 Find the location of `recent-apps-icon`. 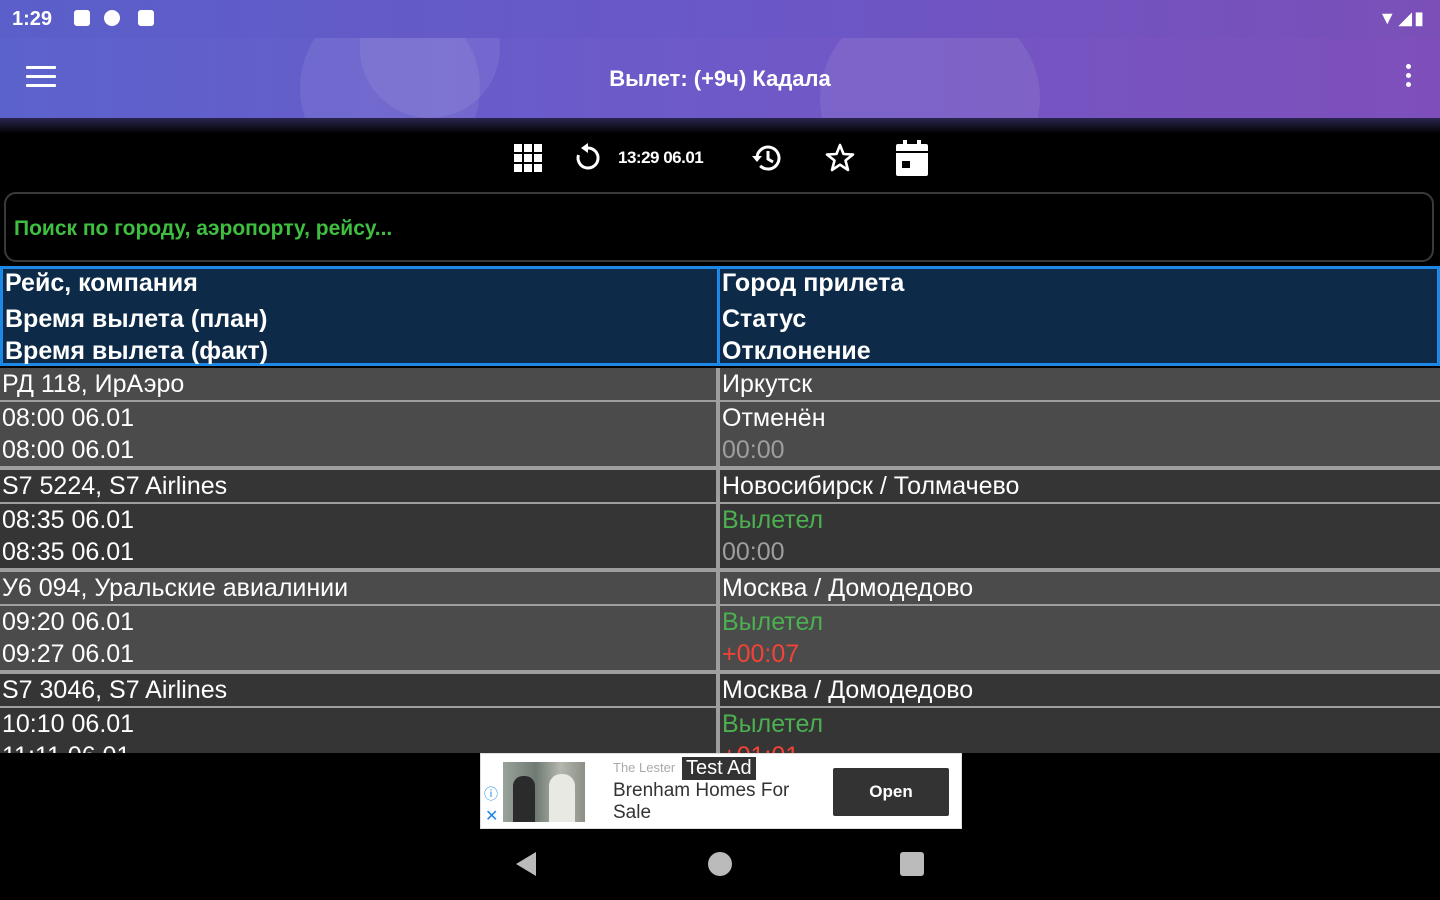

recent-apps-icon is located at coordinates (912, 864).